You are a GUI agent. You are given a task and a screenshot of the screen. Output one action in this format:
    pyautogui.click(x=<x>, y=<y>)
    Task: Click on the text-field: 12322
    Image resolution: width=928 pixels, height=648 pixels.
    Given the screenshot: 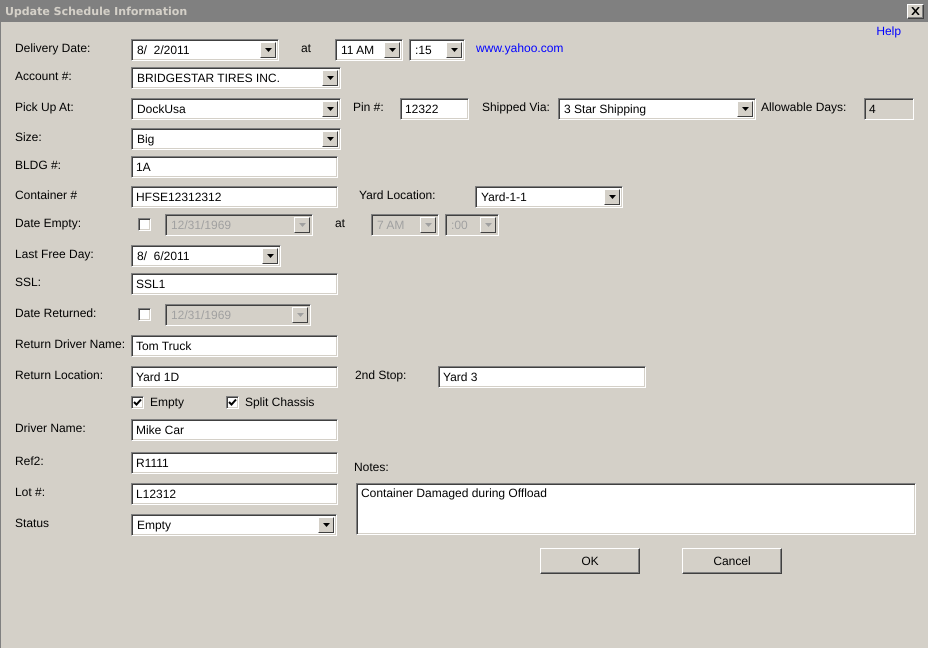 What is the action you would take?
    pyautogui.click(x=434, y=109)
    